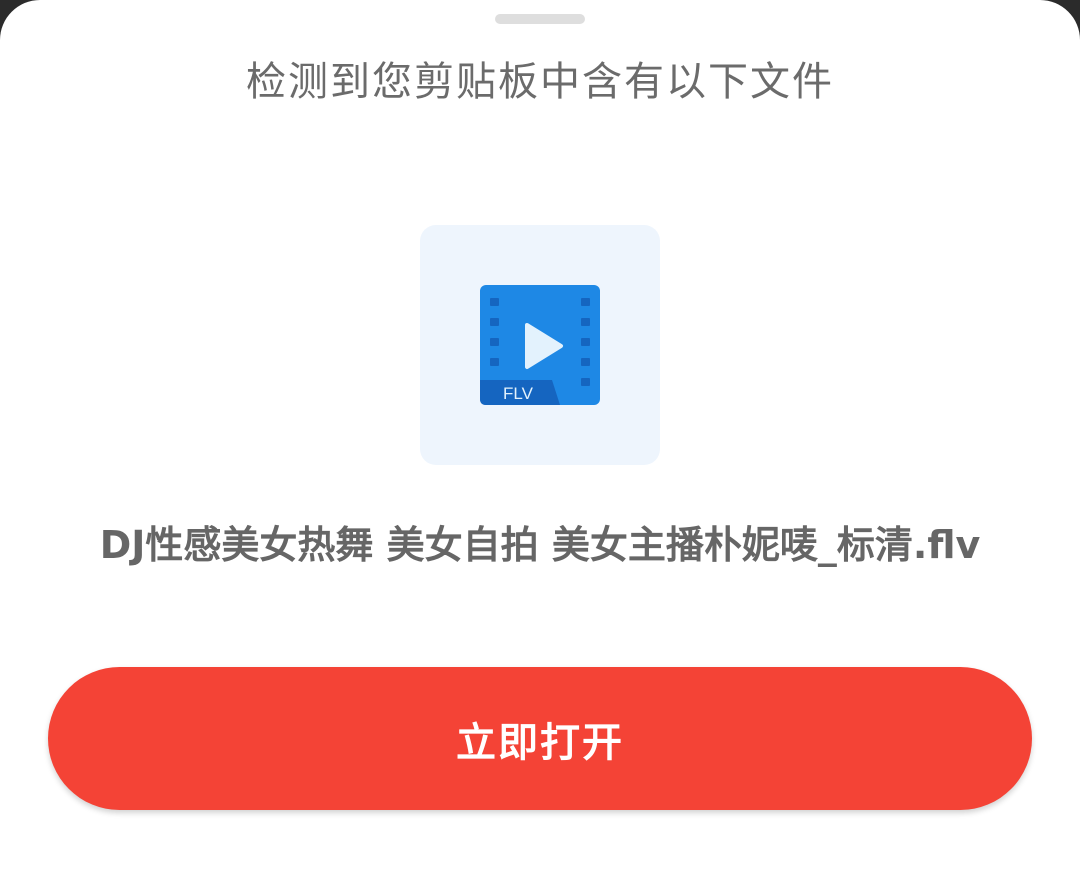 Image resolution: width=1080 pixels, height=891 pixels. I want to click on file-name: DJ性感美女热舞 美女自拍 美女主播朴妮唛_标清.flv, so click(540, 545).